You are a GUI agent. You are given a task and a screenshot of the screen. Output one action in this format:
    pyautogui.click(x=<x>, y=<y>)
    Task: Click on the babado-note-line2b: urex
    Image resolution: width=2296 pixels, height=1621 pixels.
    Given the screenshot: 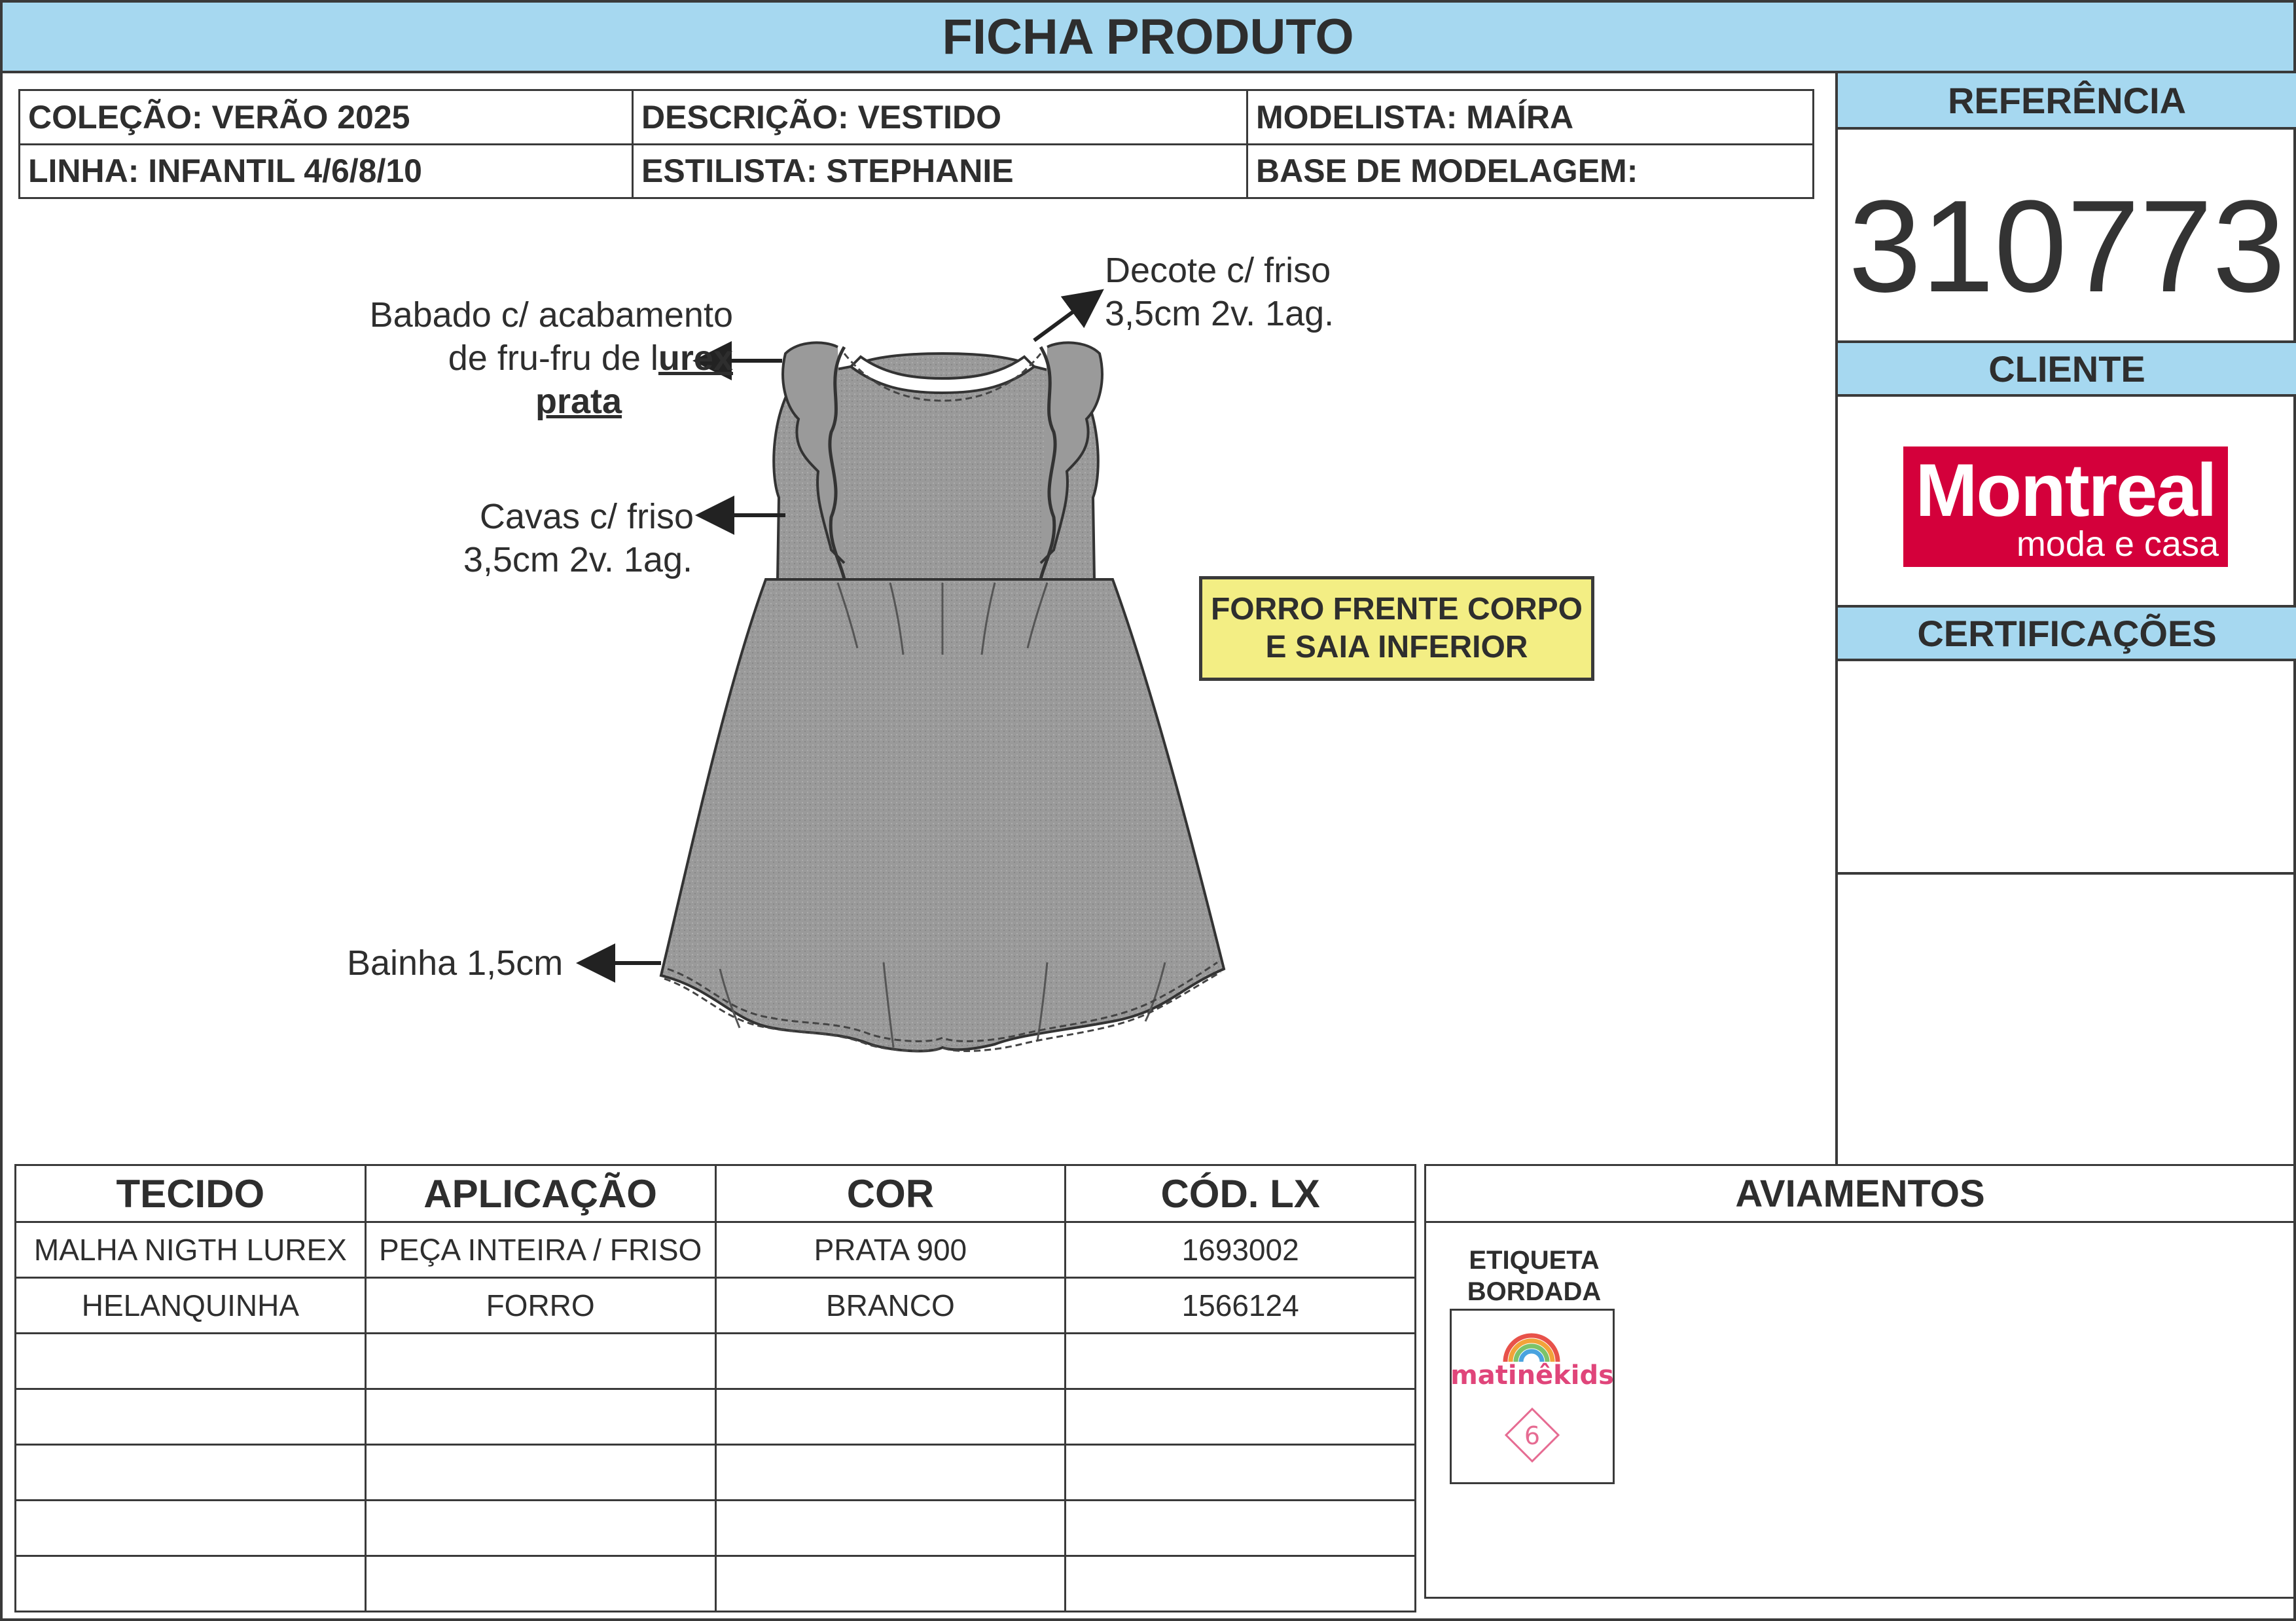 What is the action you would take?
    pyautogui.click(x=695, y=358)
    